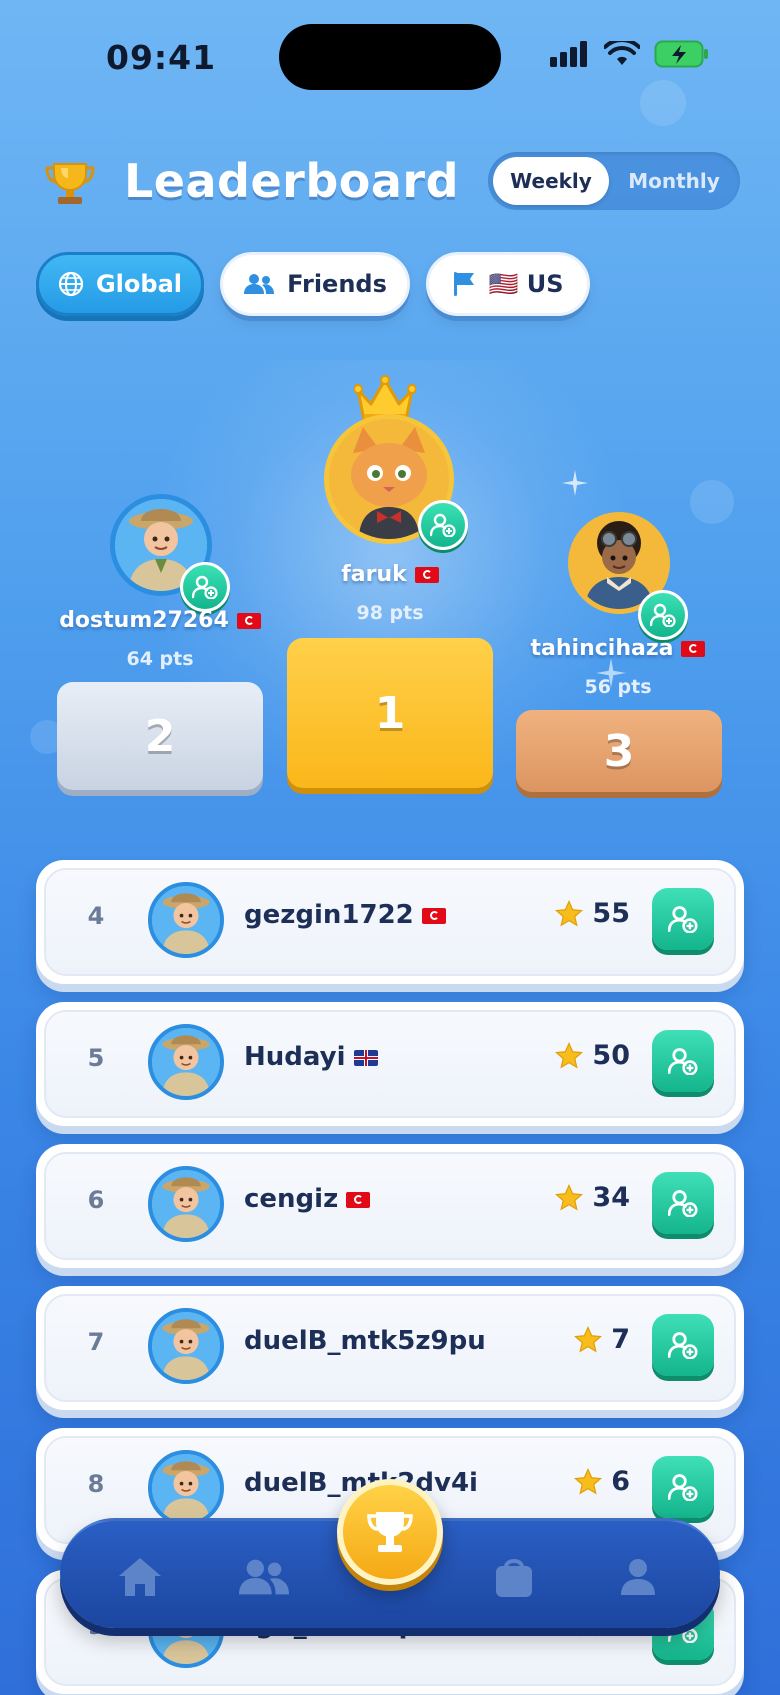  What do you see at coordinates (602, 648) in the screenshot?
I see `podium-name-3-text: tahincihaza` at bounding box center [602, 648].